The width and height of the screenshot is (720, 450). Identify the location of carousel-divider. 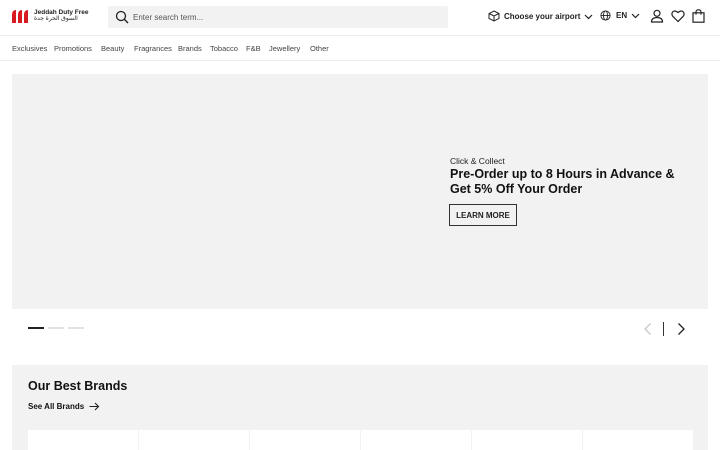
(663, 329).